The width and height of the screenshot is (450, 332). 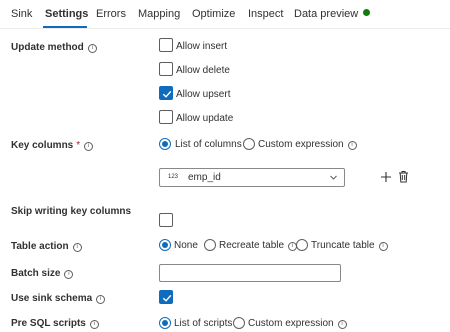 I want to click on table-action-label: Table action i, so click(x=46, y=246).